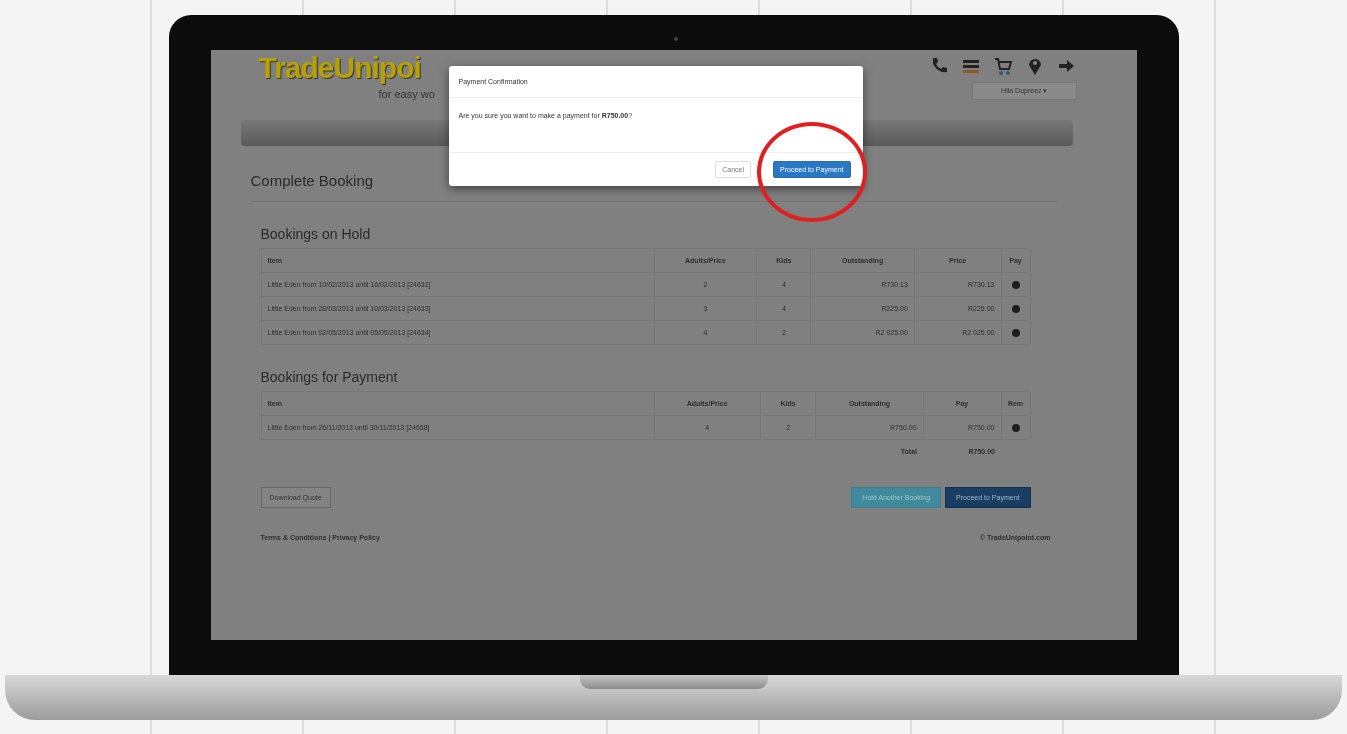  I want to click on section-title: Bookings on Hold, so click(316, 234).